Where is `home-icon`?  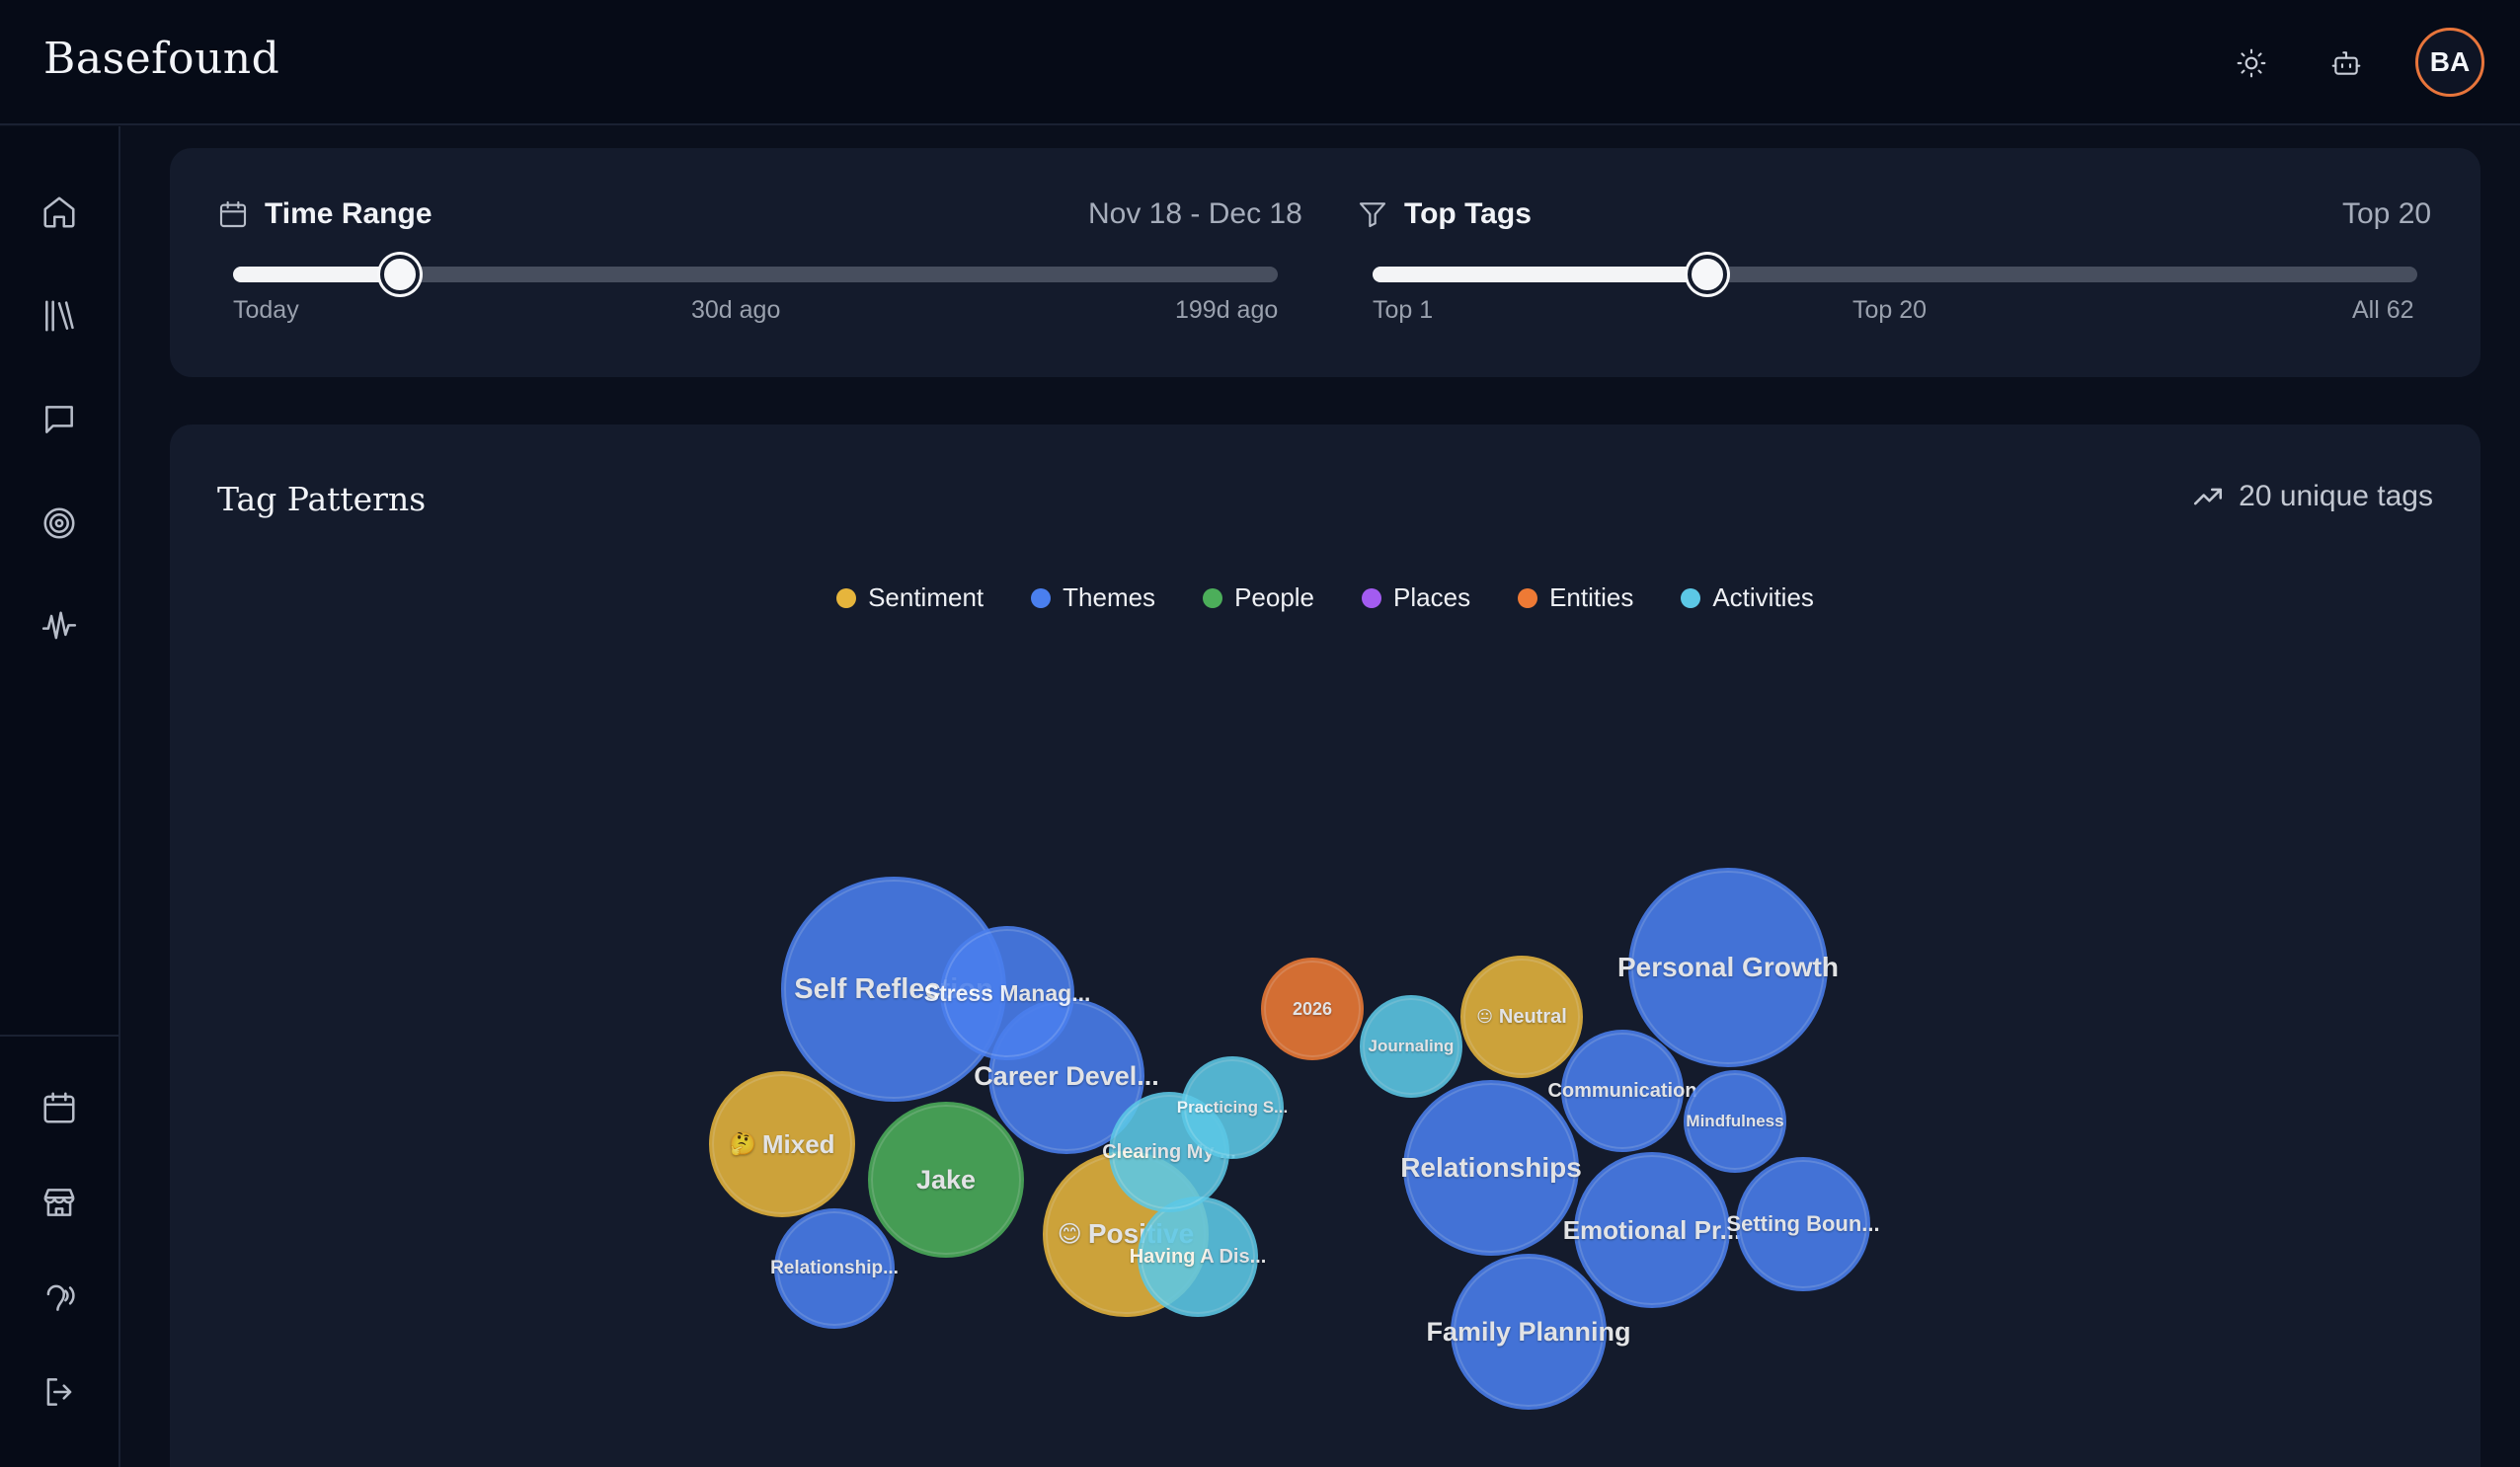 home-icon is located at coordinates (59, 212).